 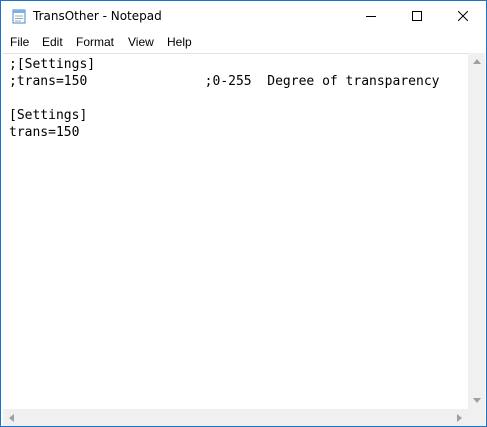 What do you see at coordinates (476, 61) in the screenshot?
I see `scroll-up-arrow-icon` at bounding box center [476, 61].